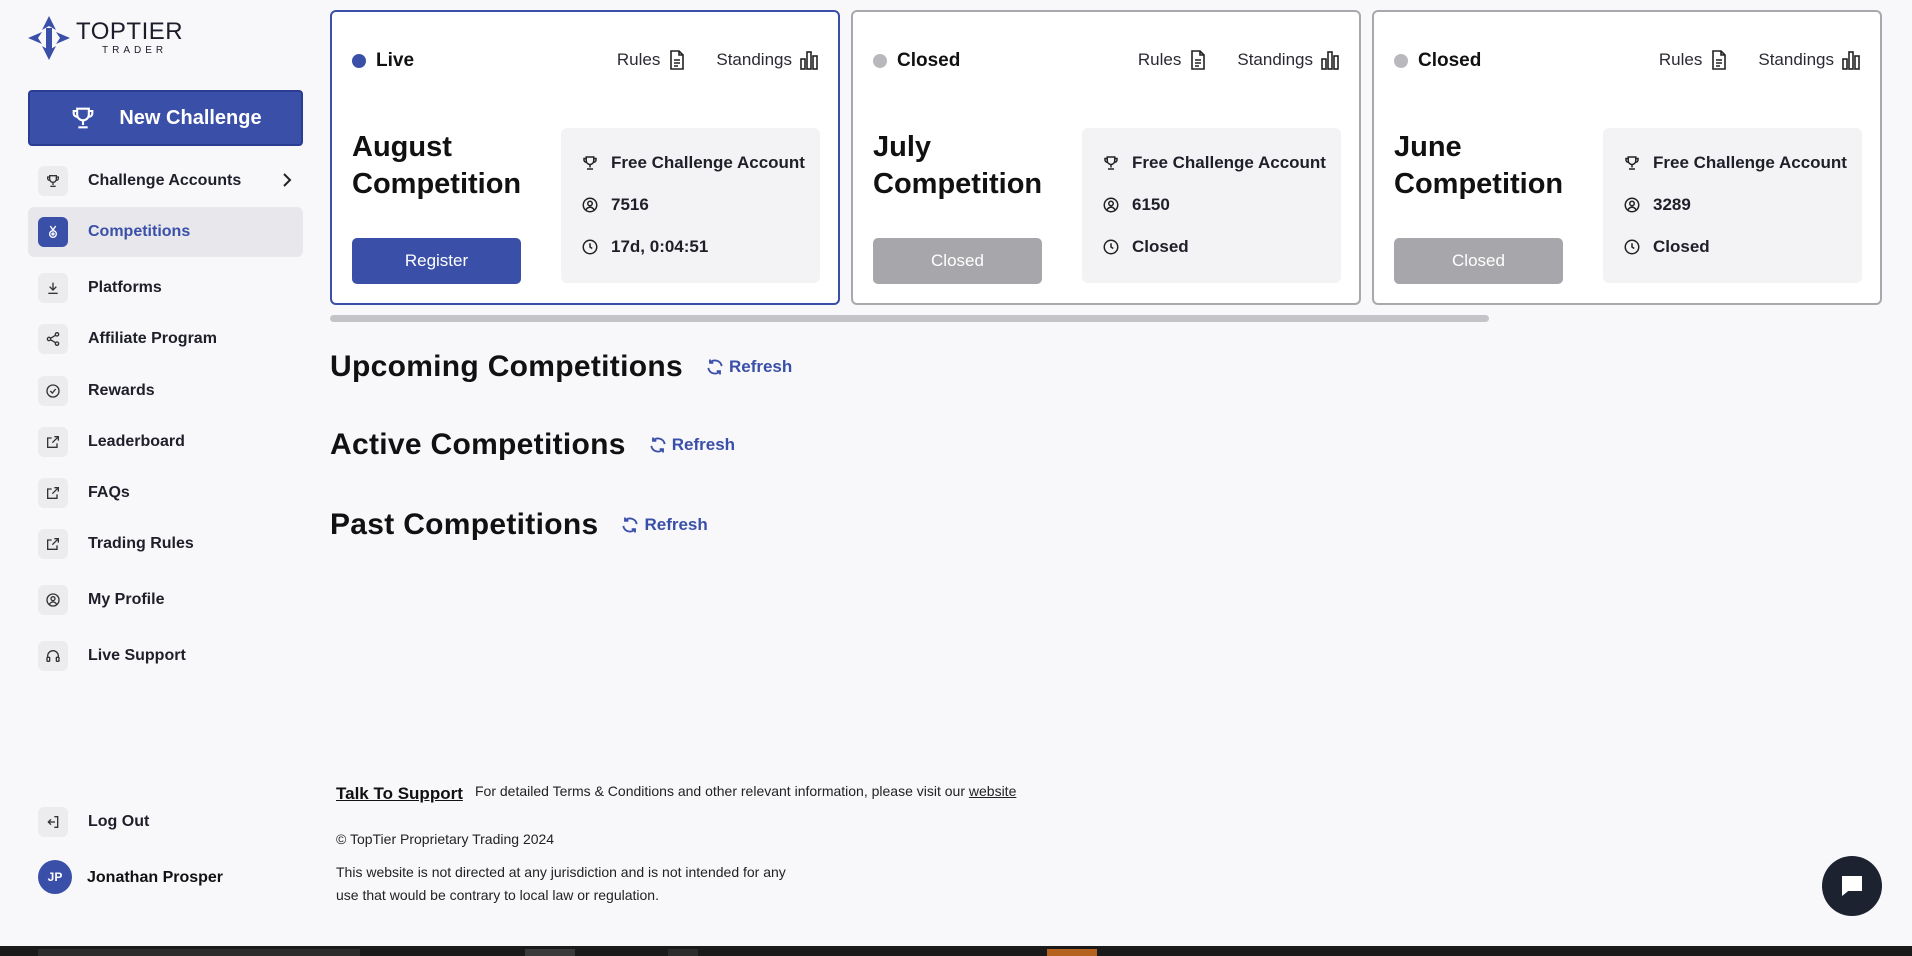  Describe the element at coordinates (445, 839) in the screenshot. I see `copyright: © TopTier Proprietary Trading 2024` at that location.